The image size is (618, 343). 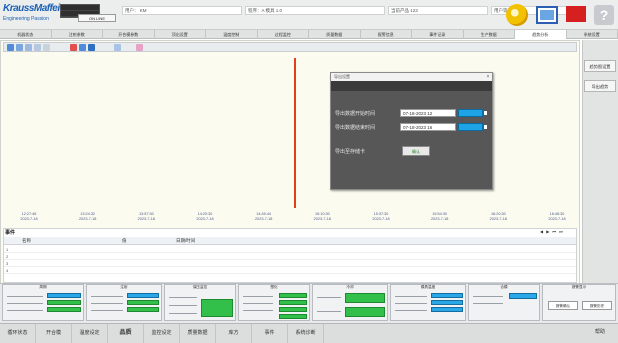 I want to click on tab-production: 生产数据, so click(x=489, y=34).